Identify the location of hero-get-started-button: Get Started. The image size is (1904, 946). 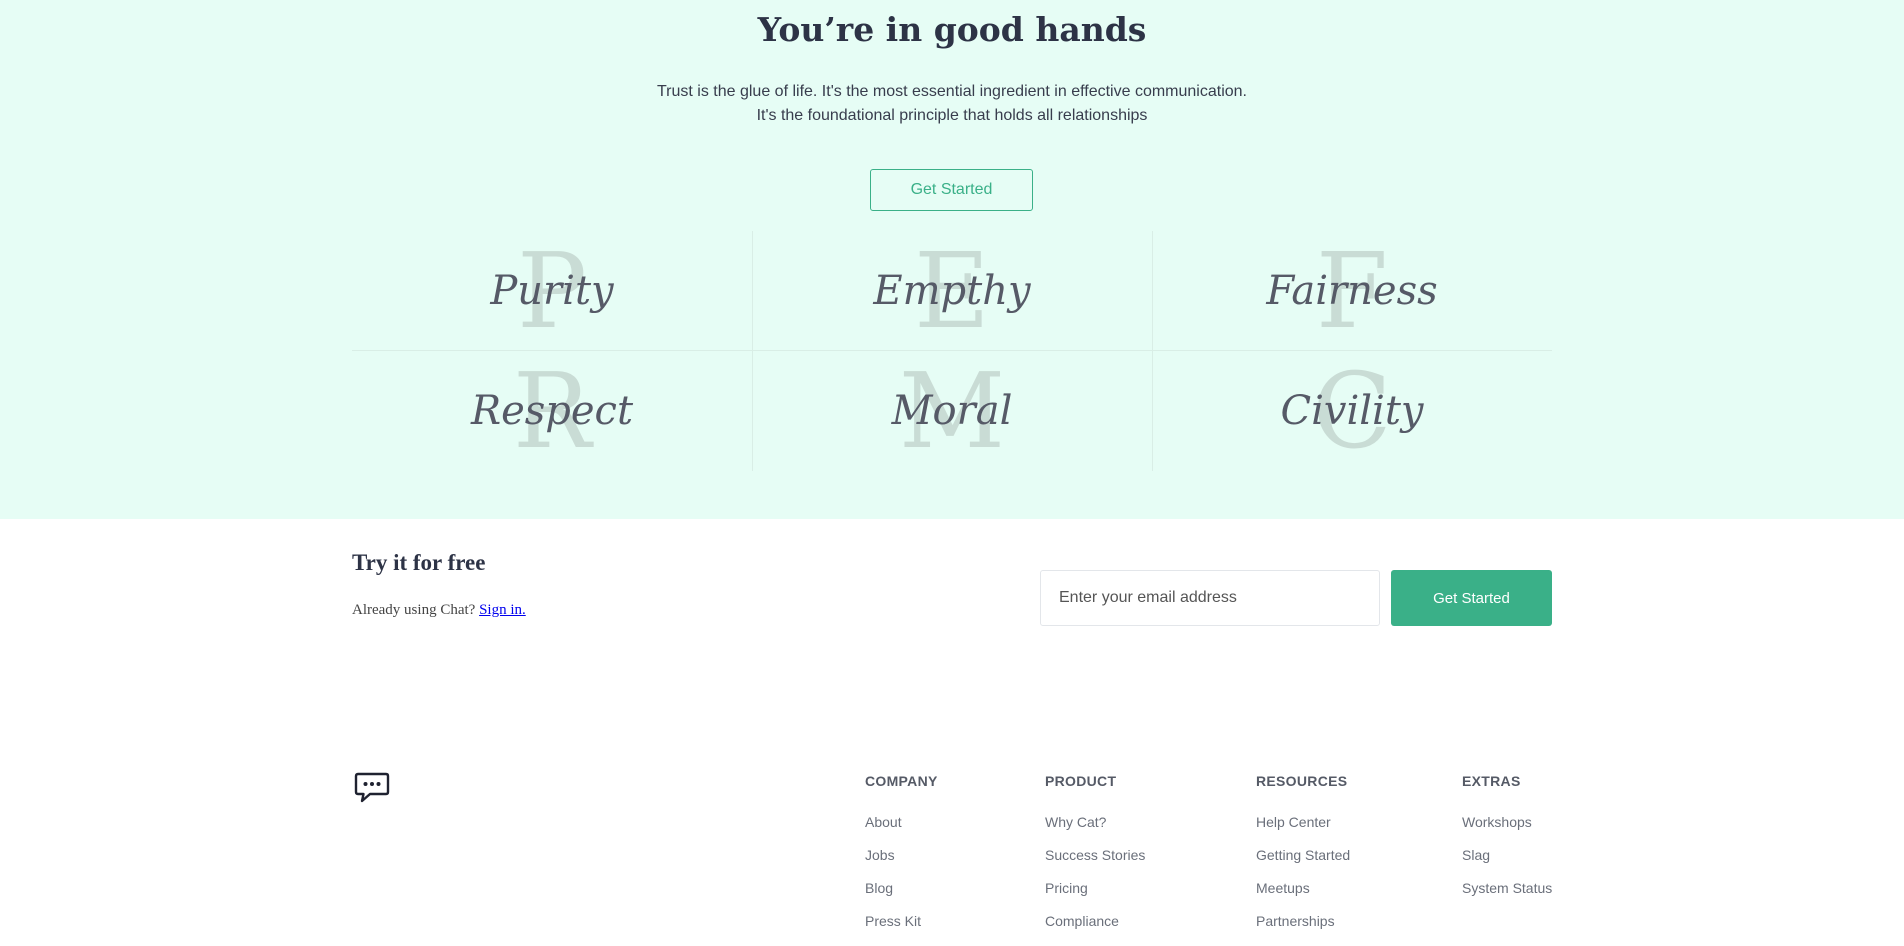
(951, 190).